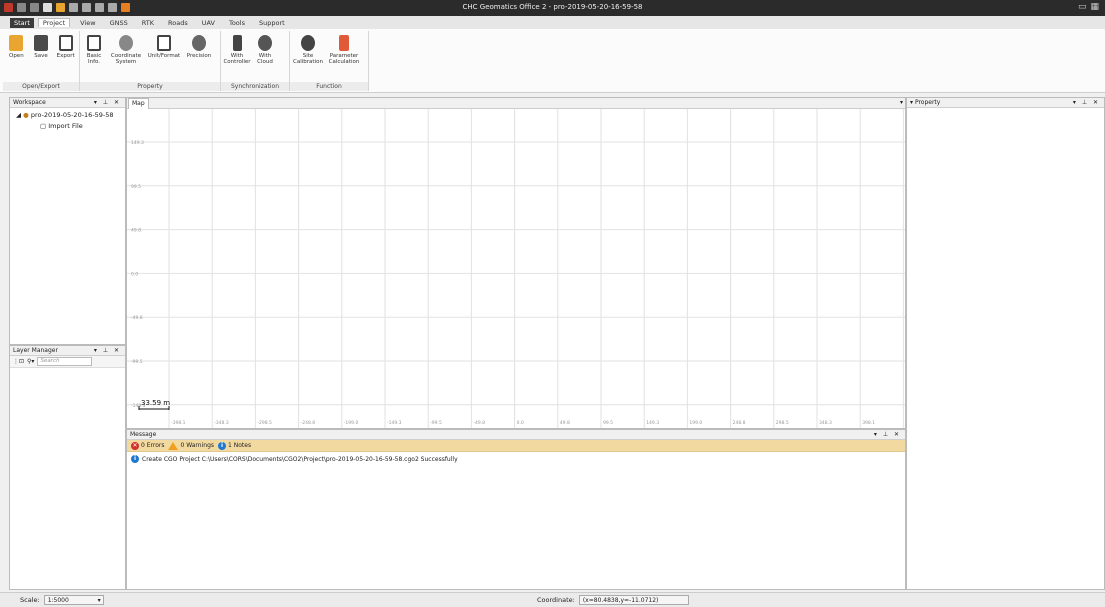 The width and height of the screenshot is (1105, 607). What do you see at coordinates (43, 126) in the screenshot?
I see `file-icon: ▢` at bounding box center [43, 126].